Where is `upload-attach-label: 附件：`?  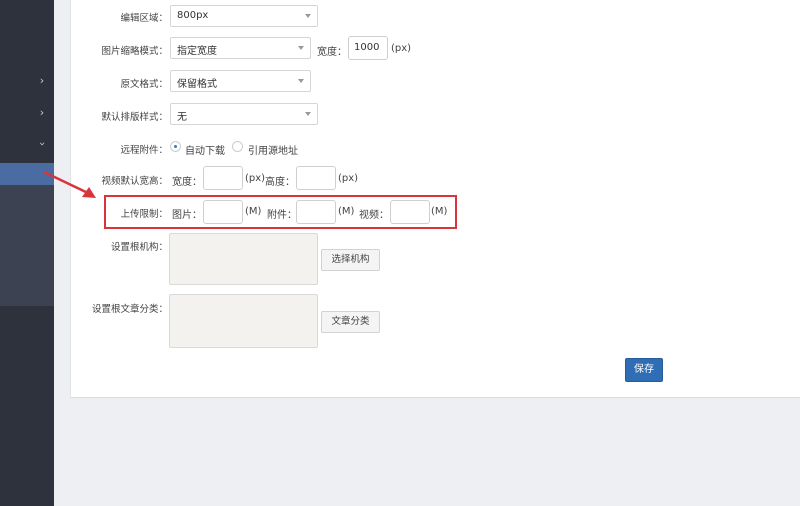
upload-attach-label: 附件： is located at coordinates (282, 215).